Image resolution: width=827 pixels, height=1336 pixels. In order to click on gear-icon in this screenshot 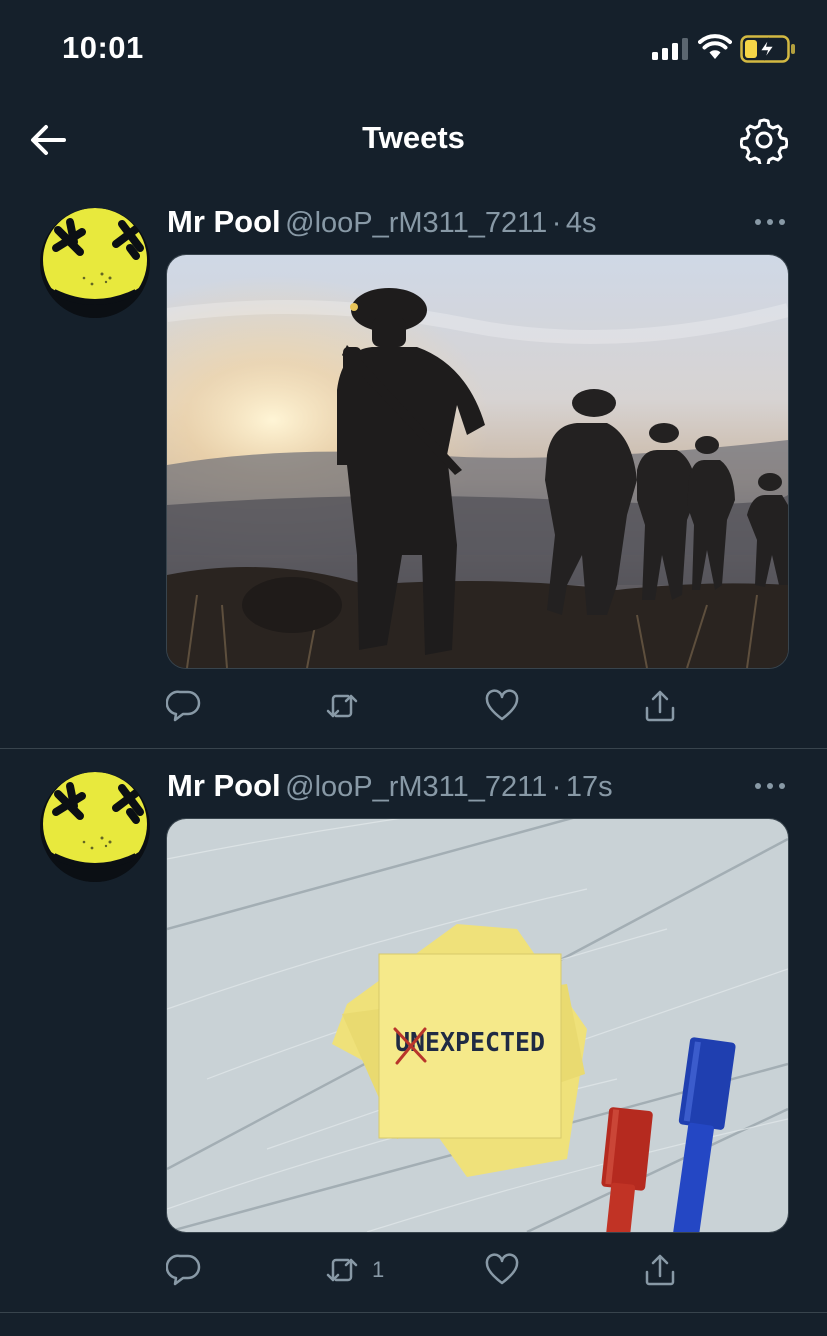, I will do `click(764, 143)`.